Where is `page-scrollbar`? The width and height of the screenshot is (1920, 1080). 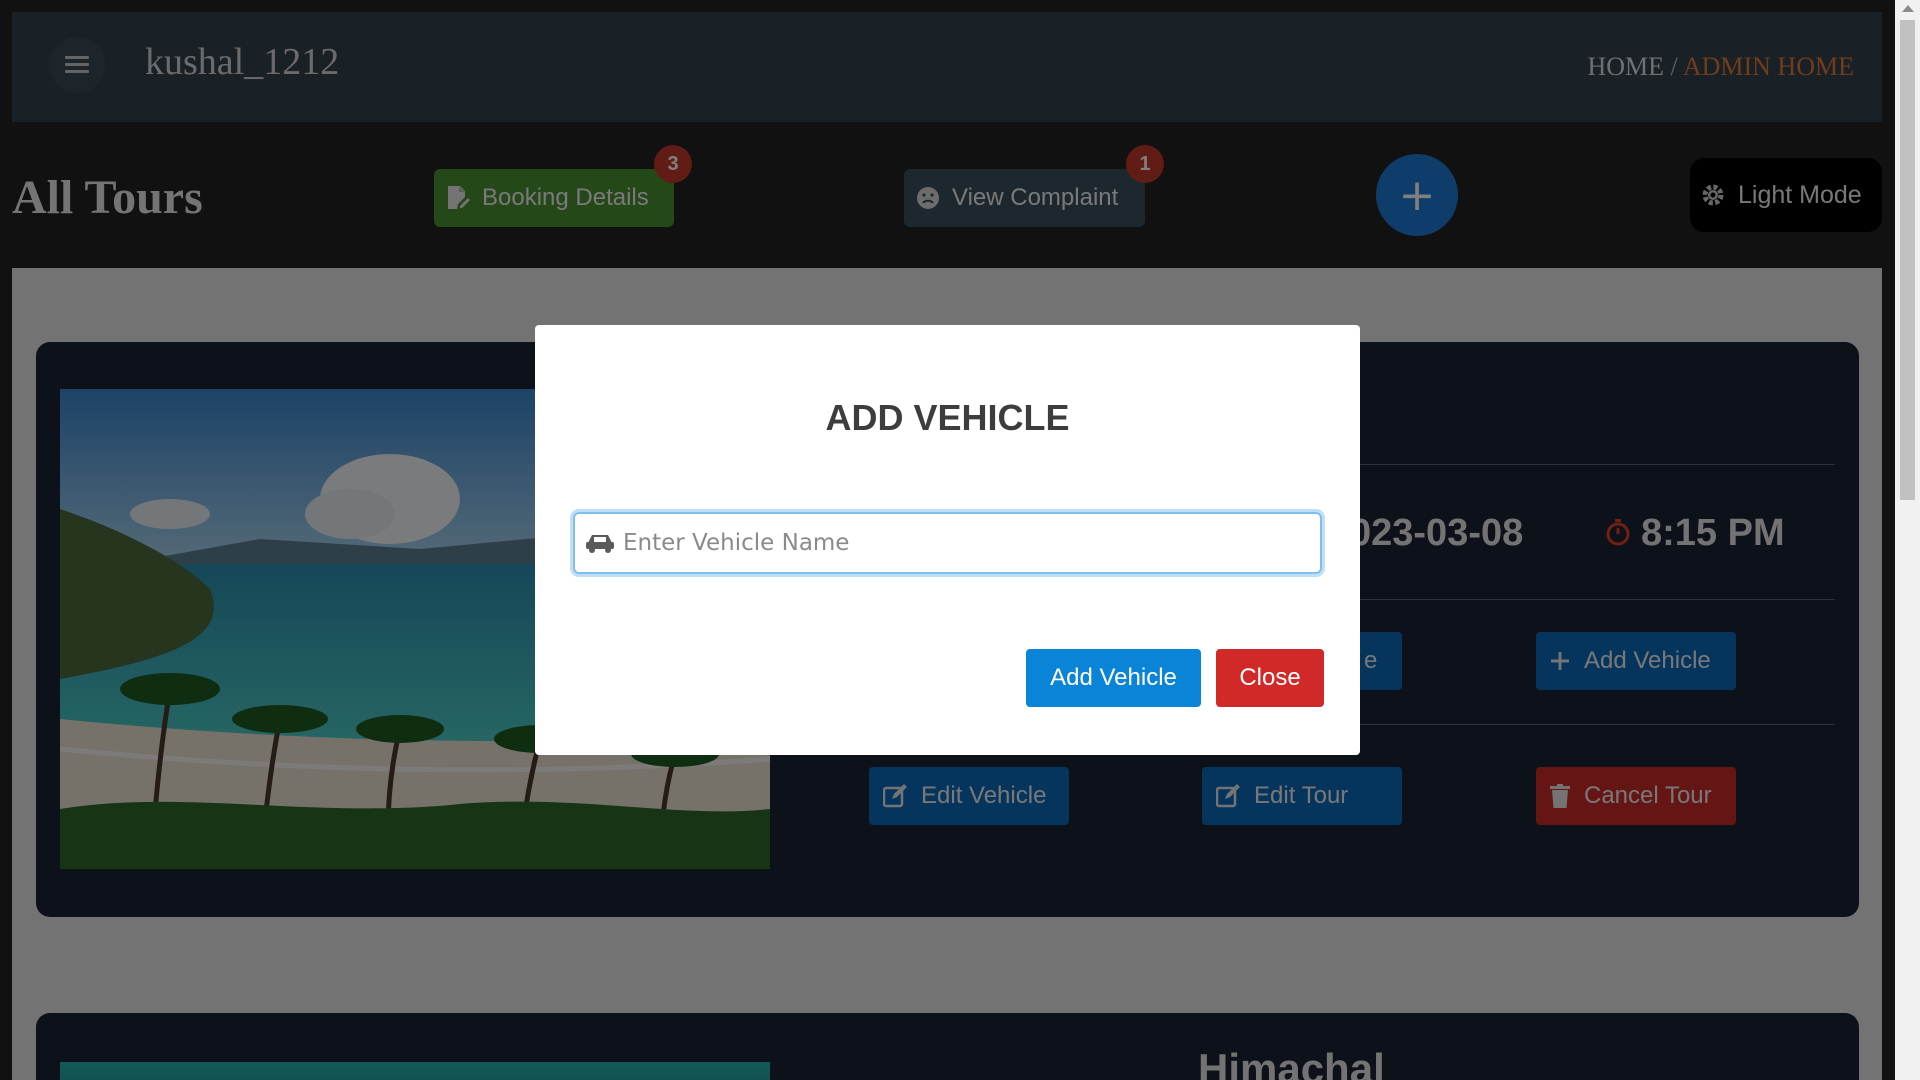
page-scrollbar is located at coordinates (1907, 540).